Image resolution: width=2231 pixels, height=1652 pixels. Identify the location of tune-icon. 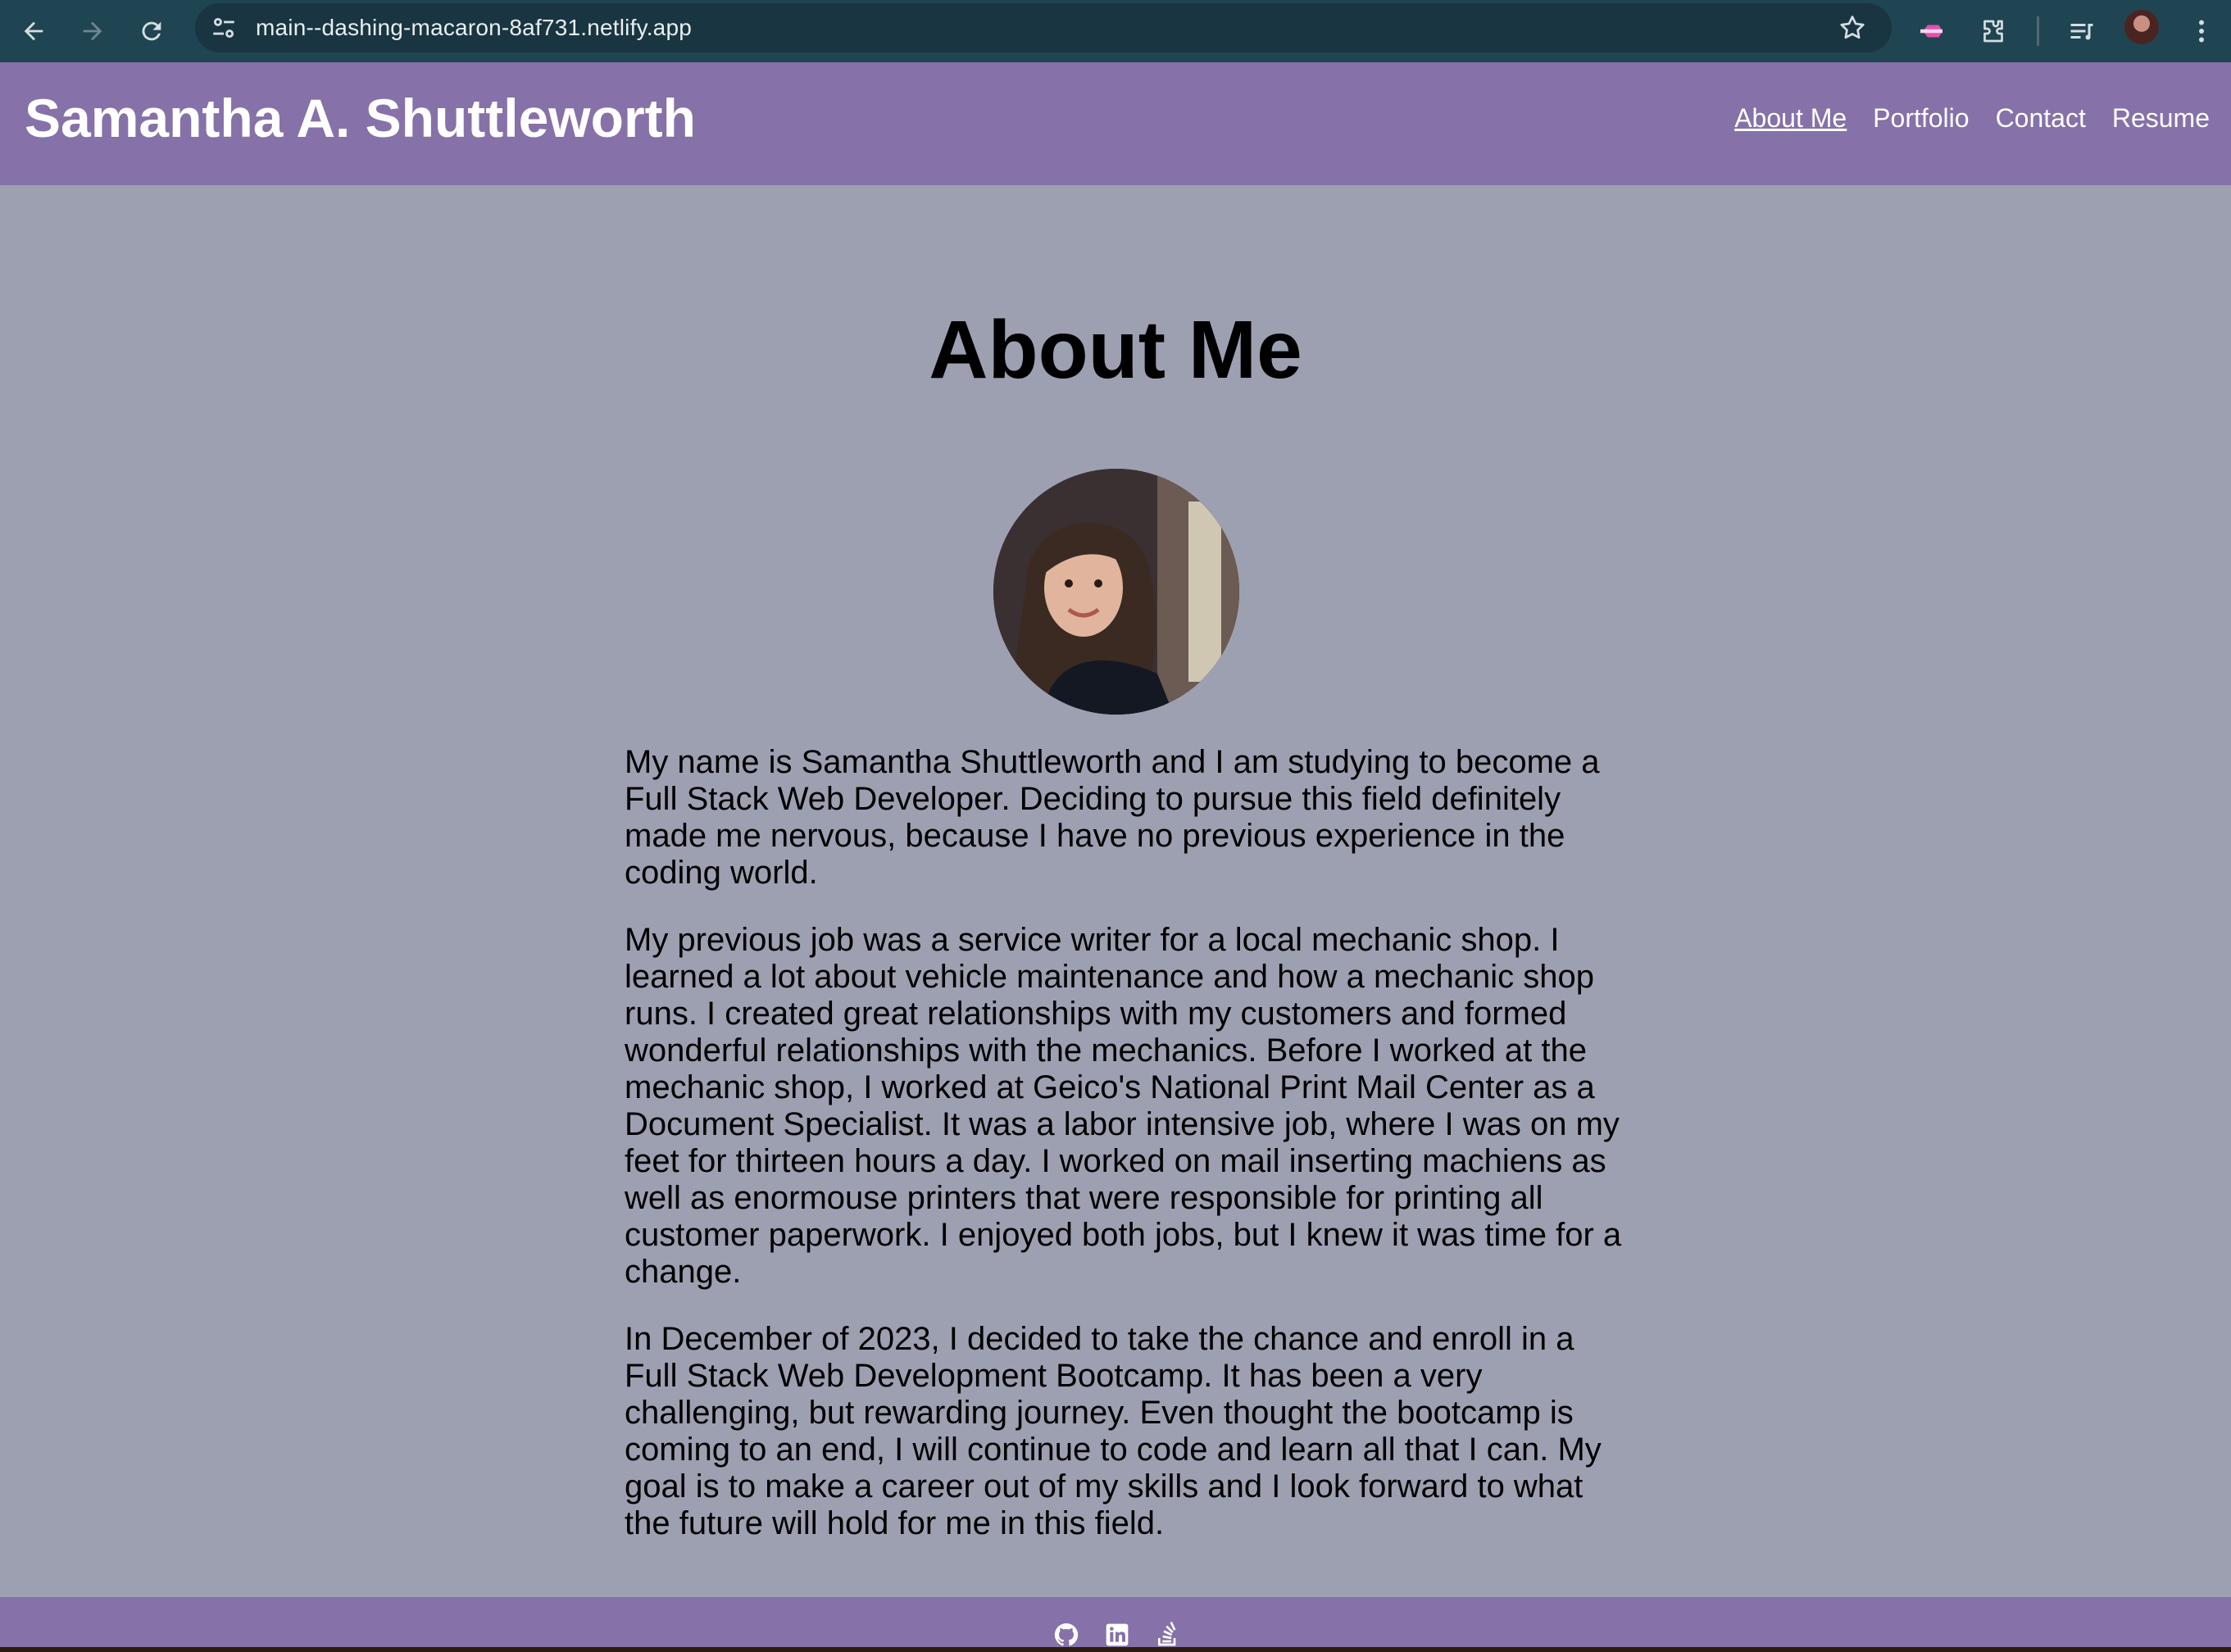
(224, 28).